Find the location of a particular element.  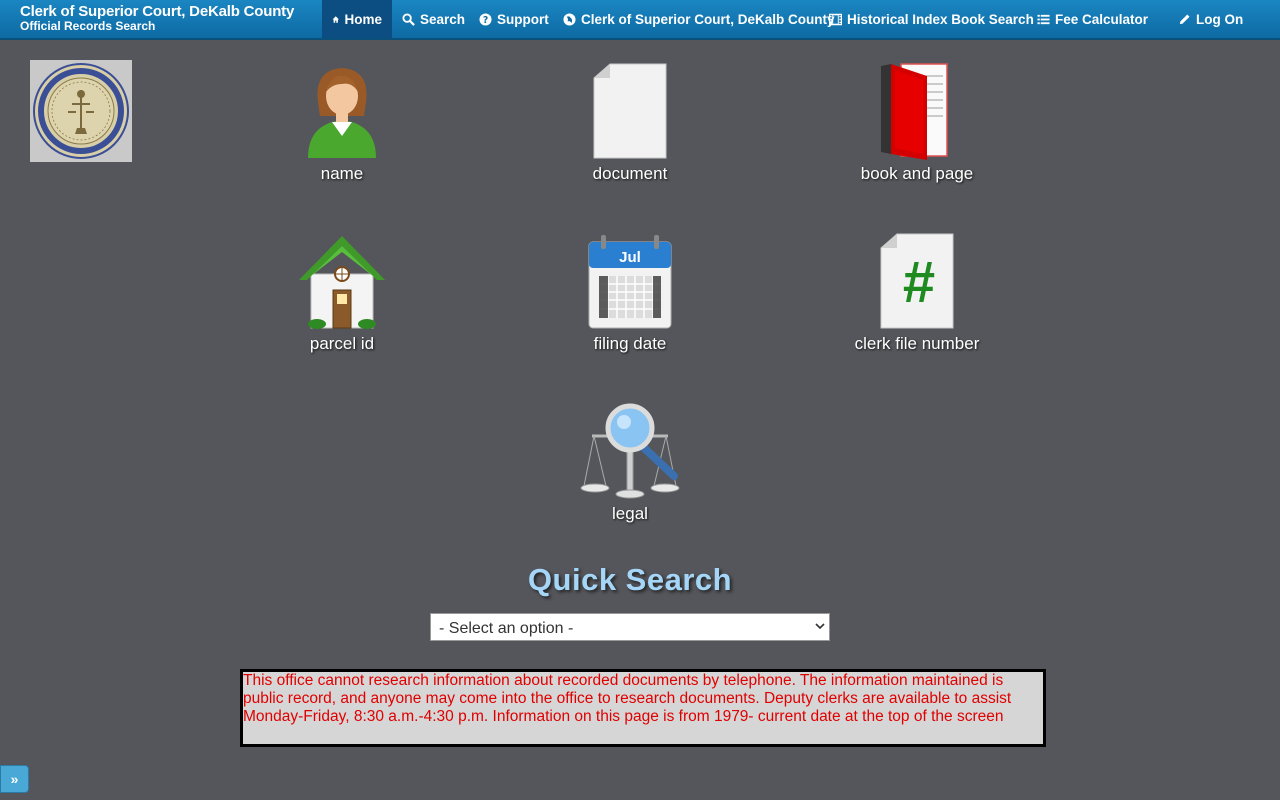

search-by-document-tile: document is located at coordinates (630, 123).